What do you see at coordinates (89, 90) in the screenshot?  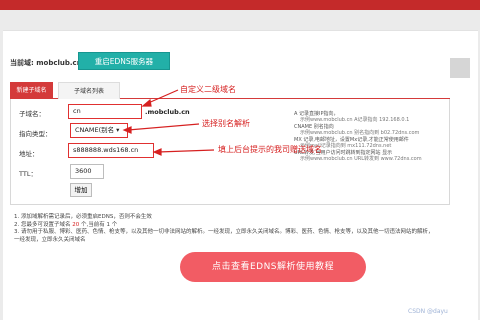 I see `tab-subdomain-list: 子域名列表` at bounding box center [89, 90].